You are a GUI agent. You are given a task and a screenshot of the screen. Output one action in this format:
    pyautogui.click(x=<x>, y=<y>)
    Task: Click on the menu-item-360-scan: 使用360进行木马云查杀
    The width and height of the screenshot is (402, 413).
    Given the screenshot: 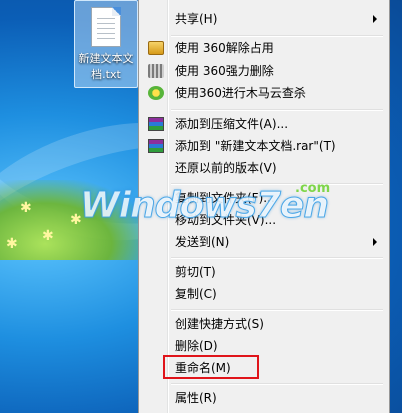 What is the action you would take?
    pyautogui.click(x=264, y=93)
    